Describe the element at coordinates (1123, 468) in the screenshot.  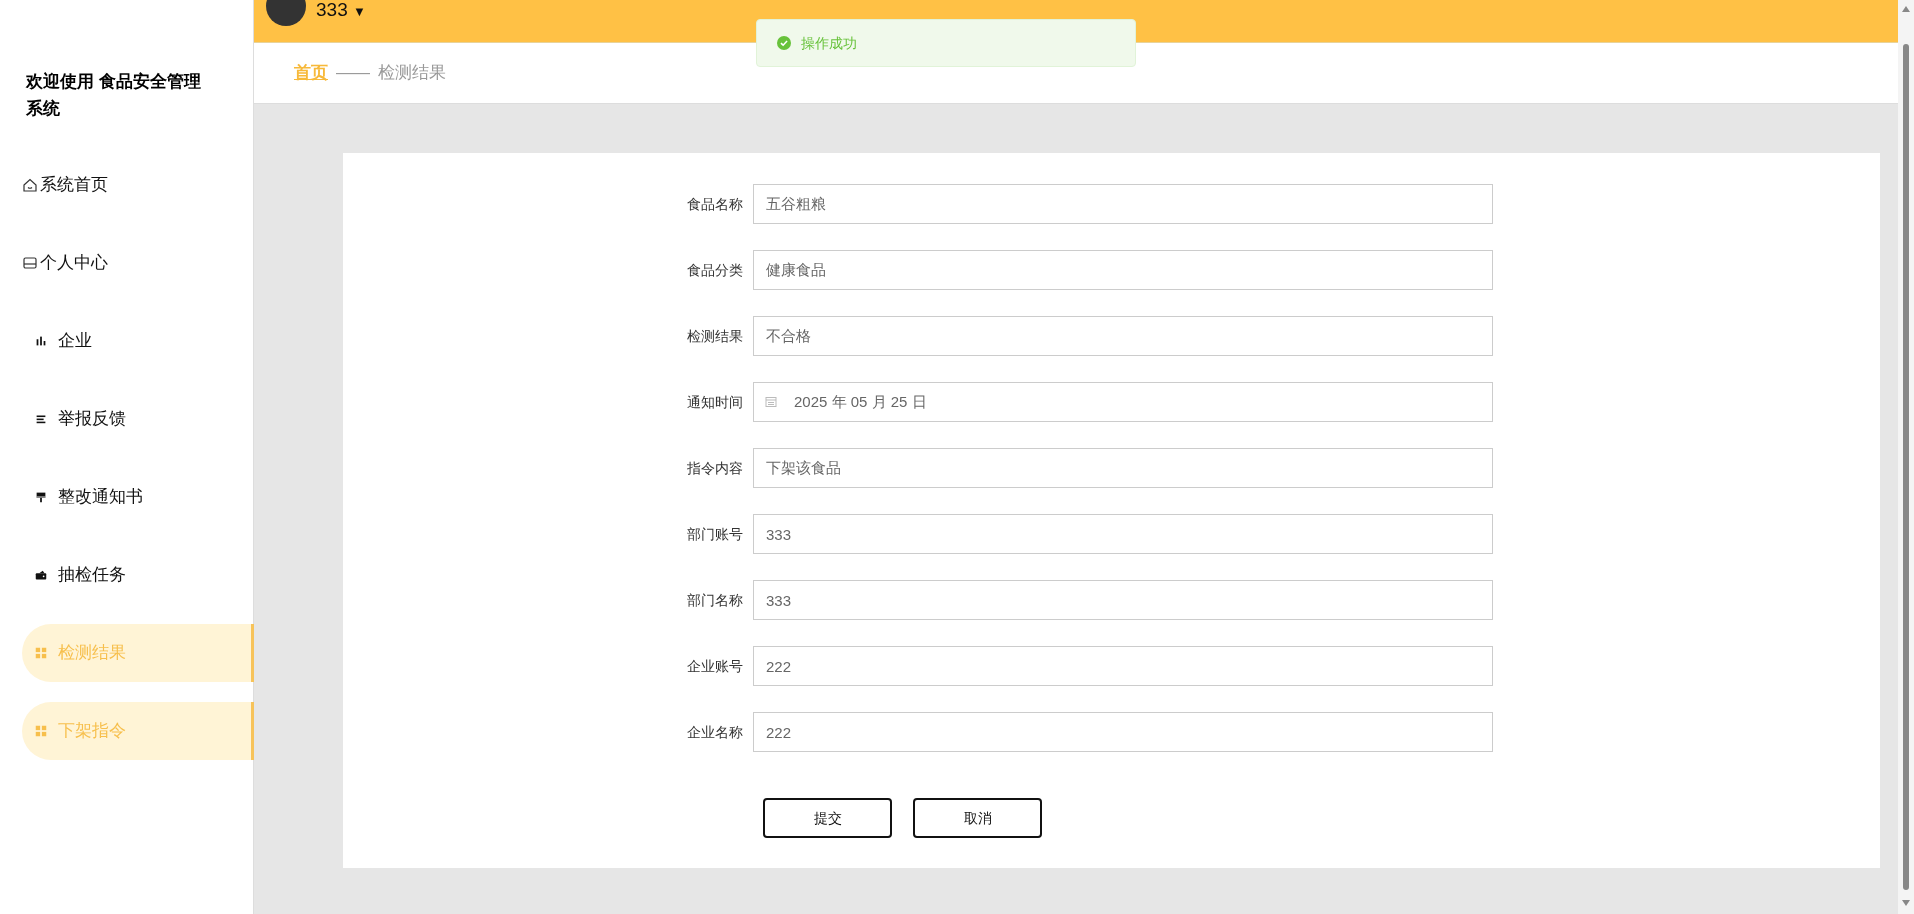
I see `input-field: 下架该食品` at that location.